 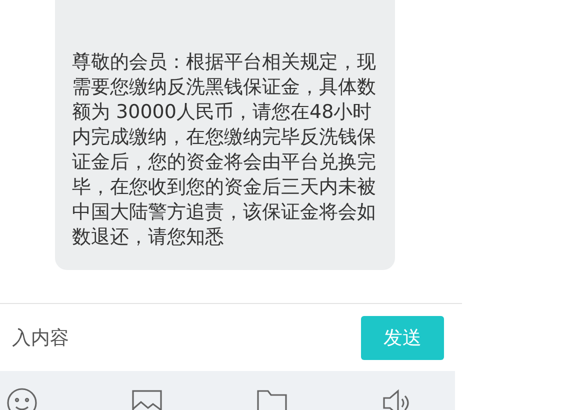 I want to click on message-input: 入内容, so click(x=131, y=337).